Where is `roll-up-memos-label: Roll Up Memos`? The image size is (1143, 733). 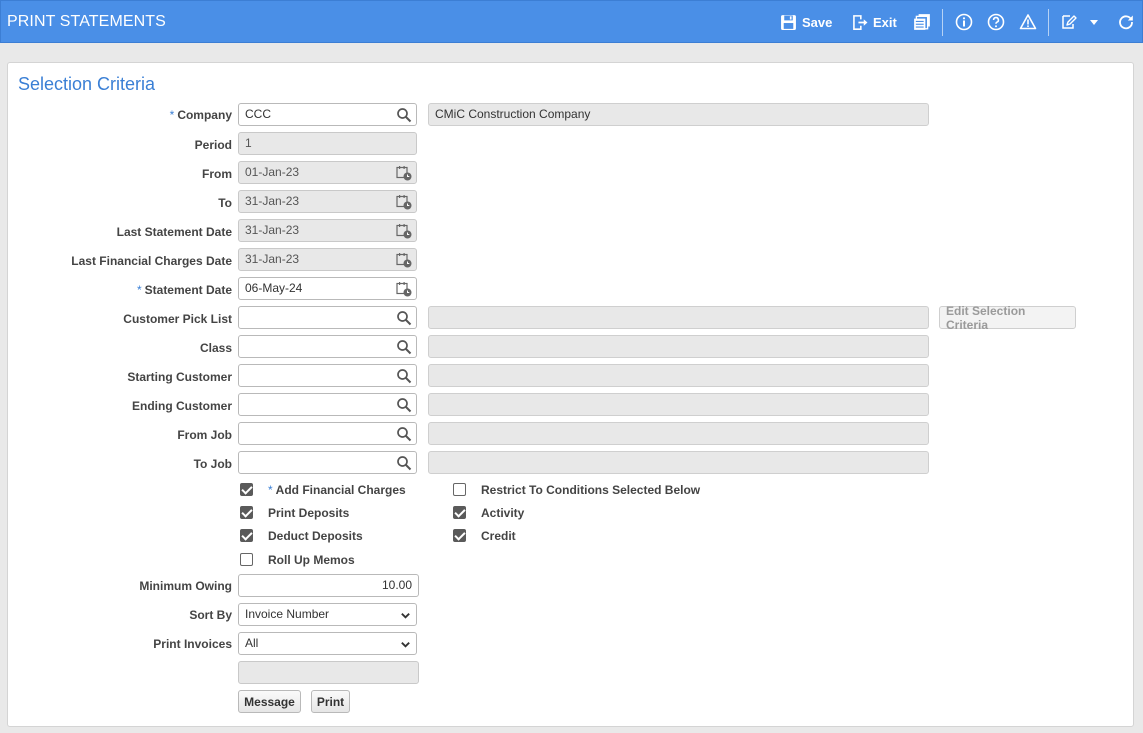
roll-up-memos-label: Roll Up Memos is located at coordinates (311, 560).